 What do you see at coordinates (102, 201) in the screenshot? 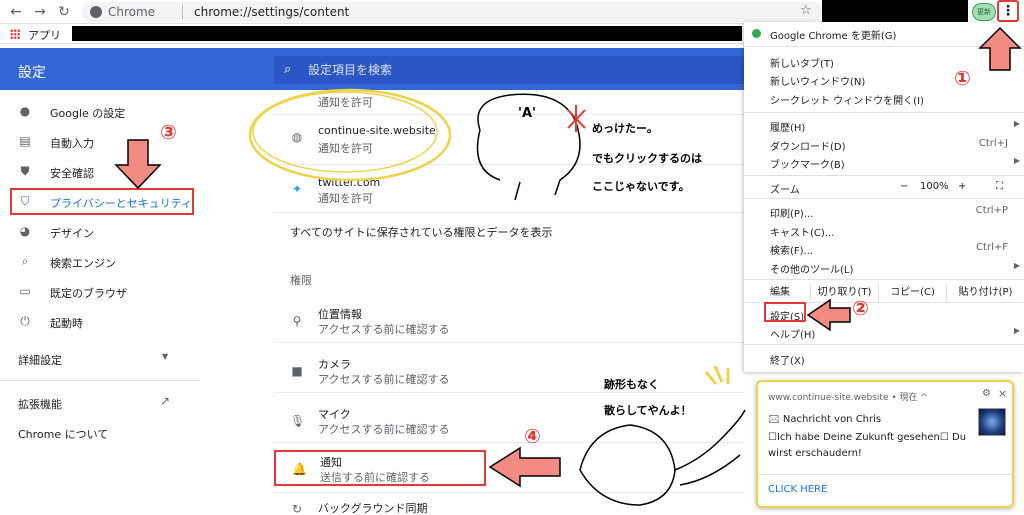
I see `privacy-highlight-box` at bounding box center [102, 201].